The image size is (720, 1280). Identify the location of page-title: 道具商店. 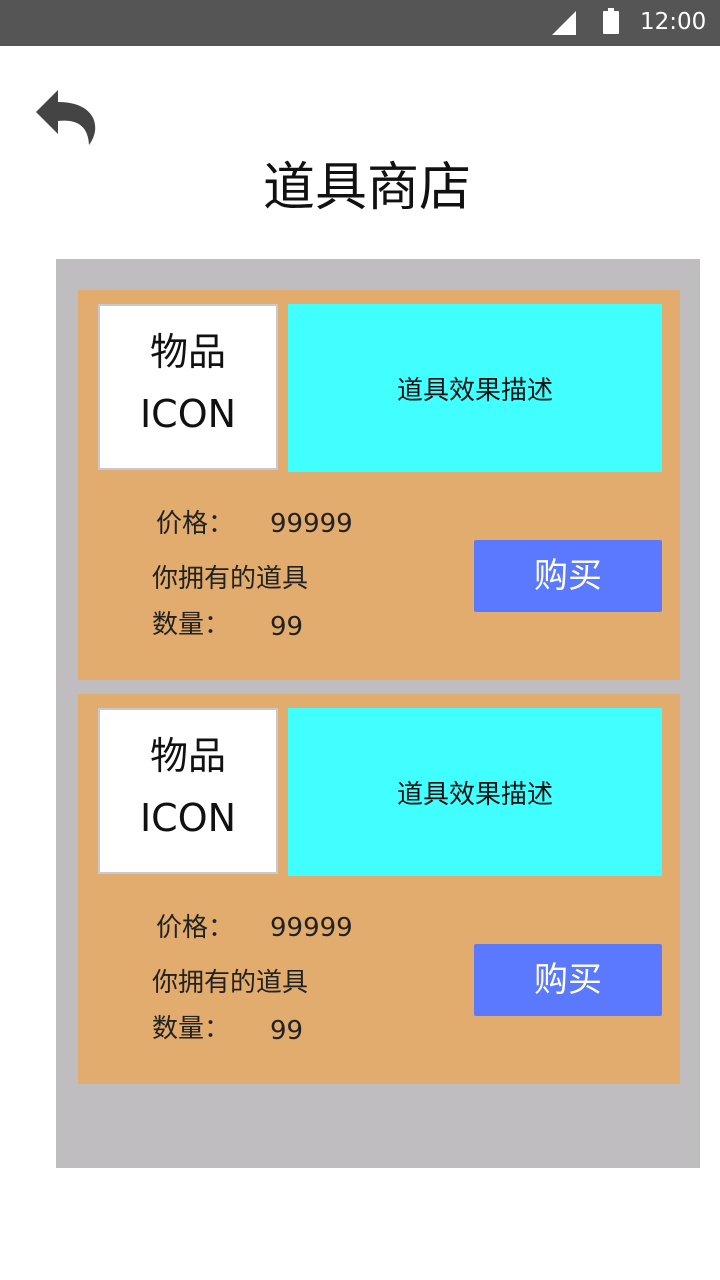
(366, 188).